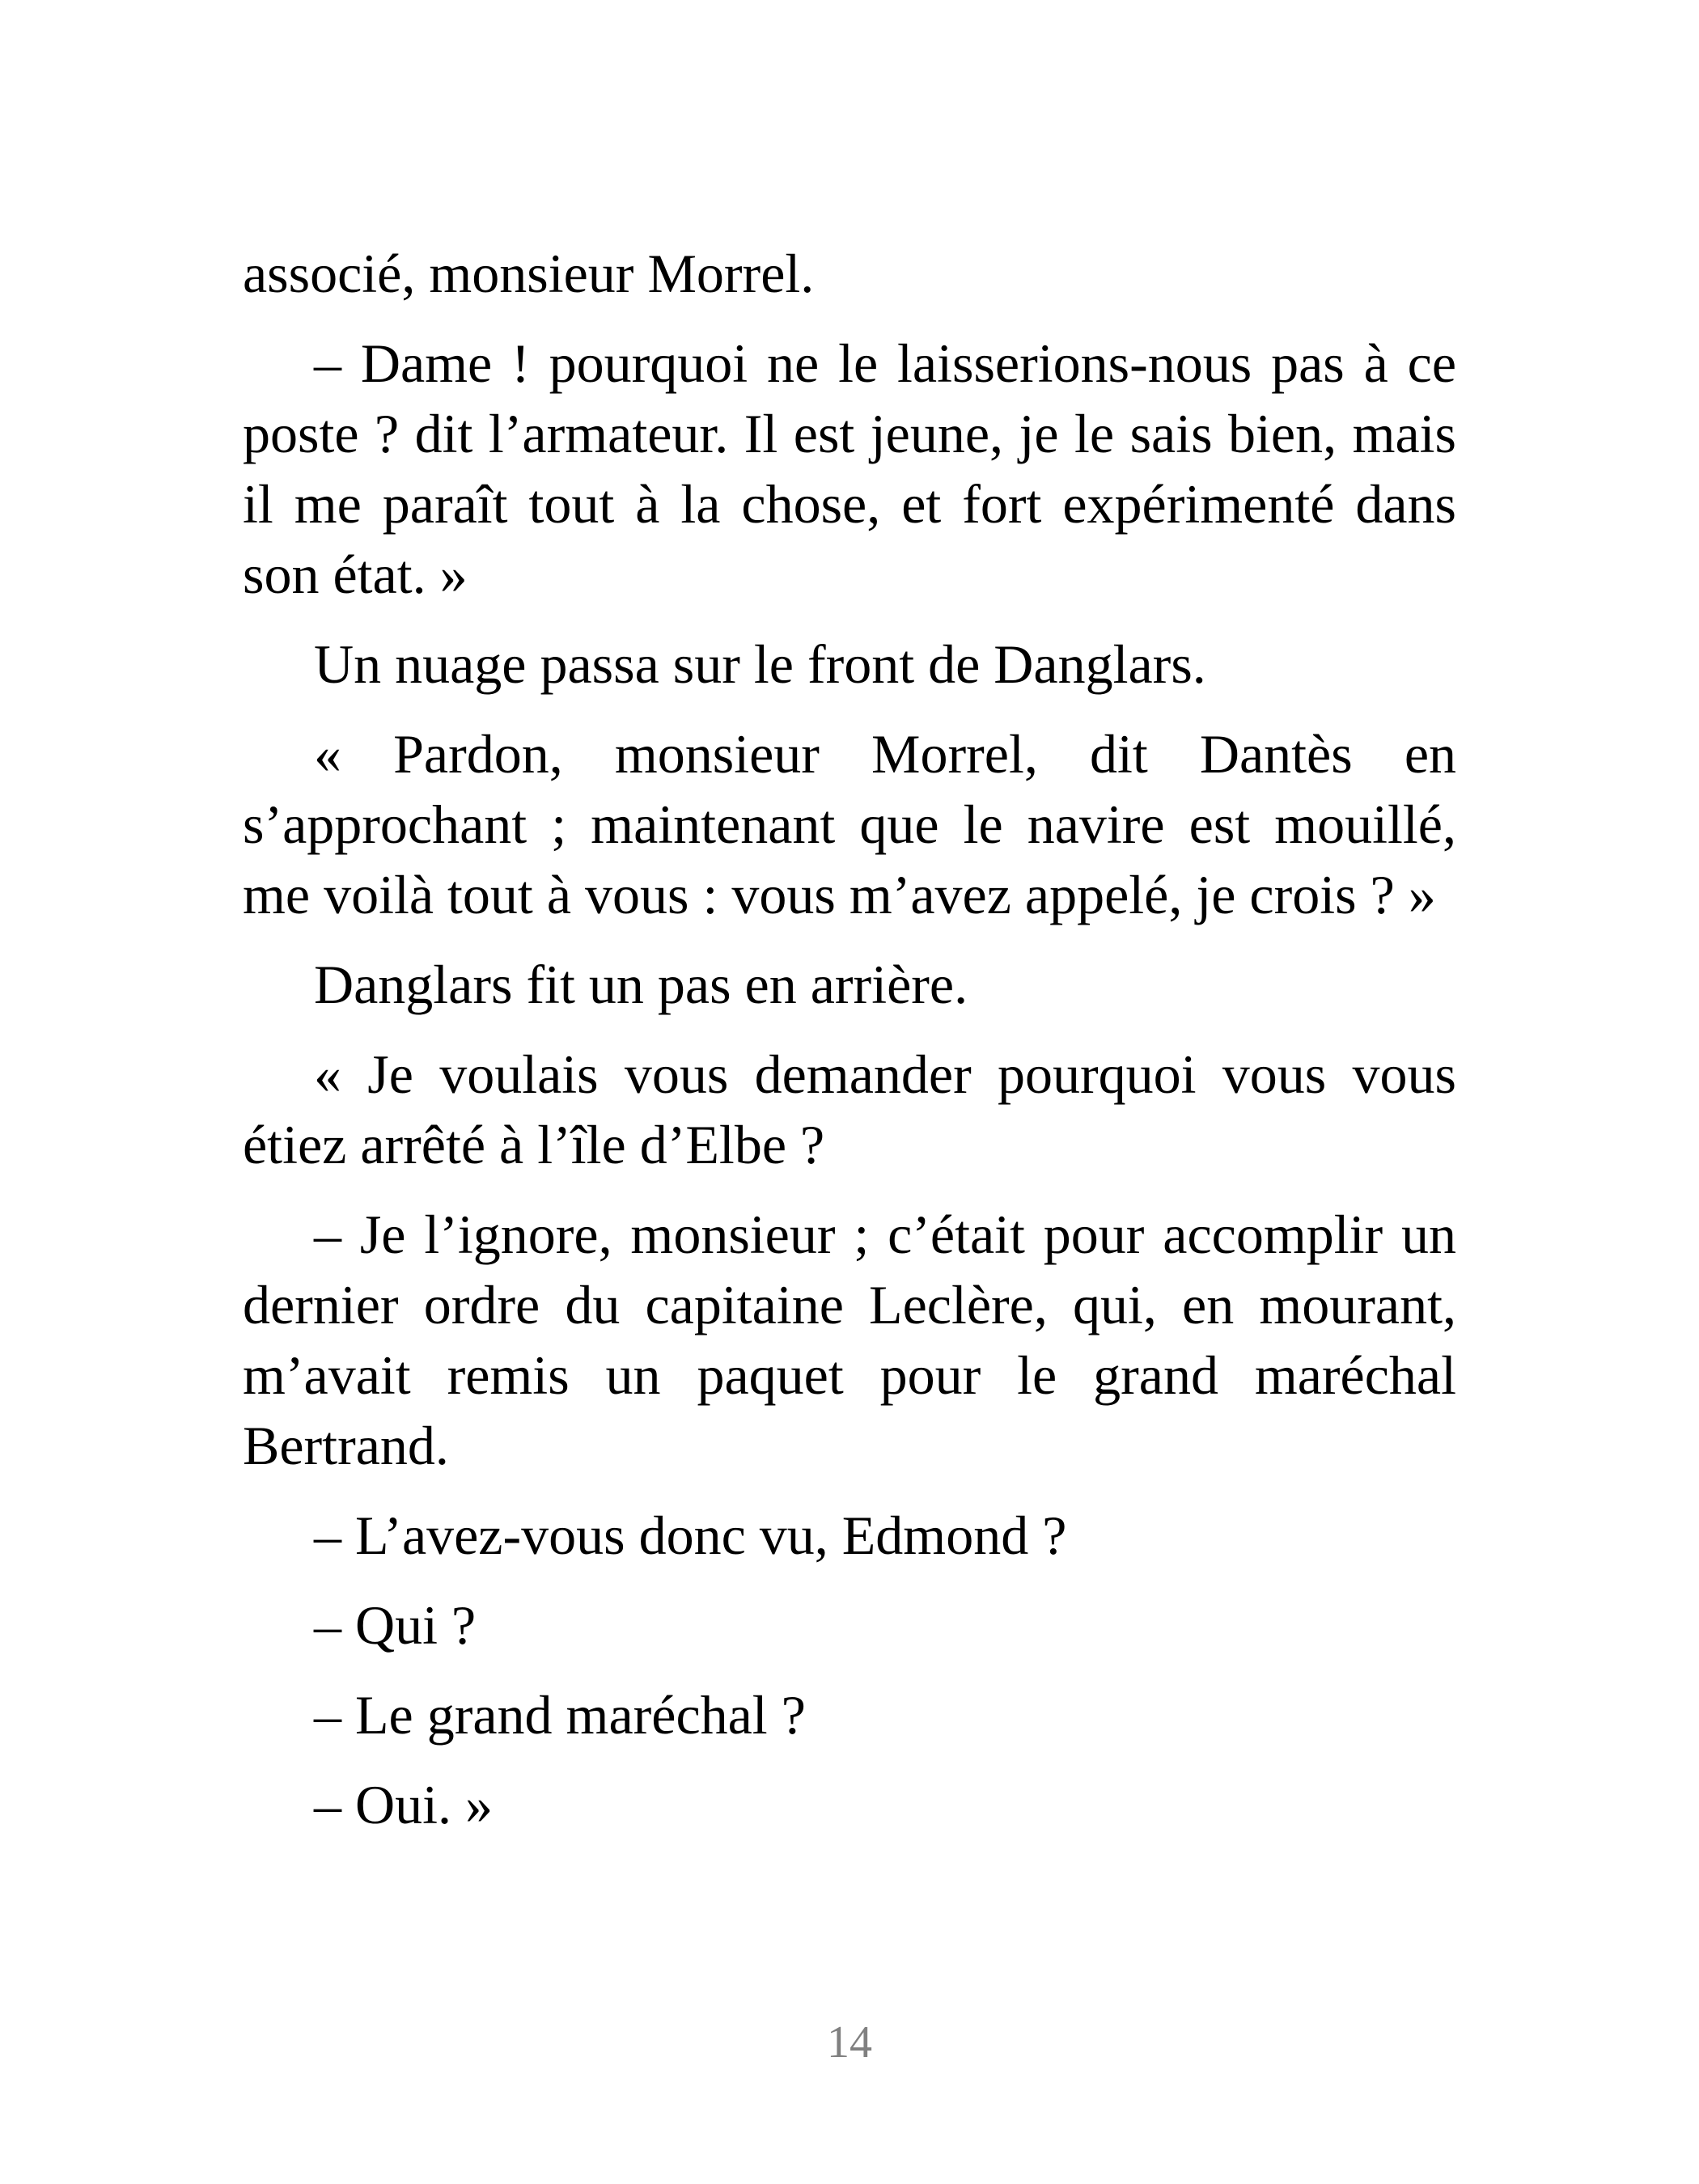  What do you see at coordinates (690, 1535) in the screenshot?
I see `paragraph-dialogue-seen-edmond: – L’avez-vous donc vu, Edmond ?` at bounding box center [690, 1535].